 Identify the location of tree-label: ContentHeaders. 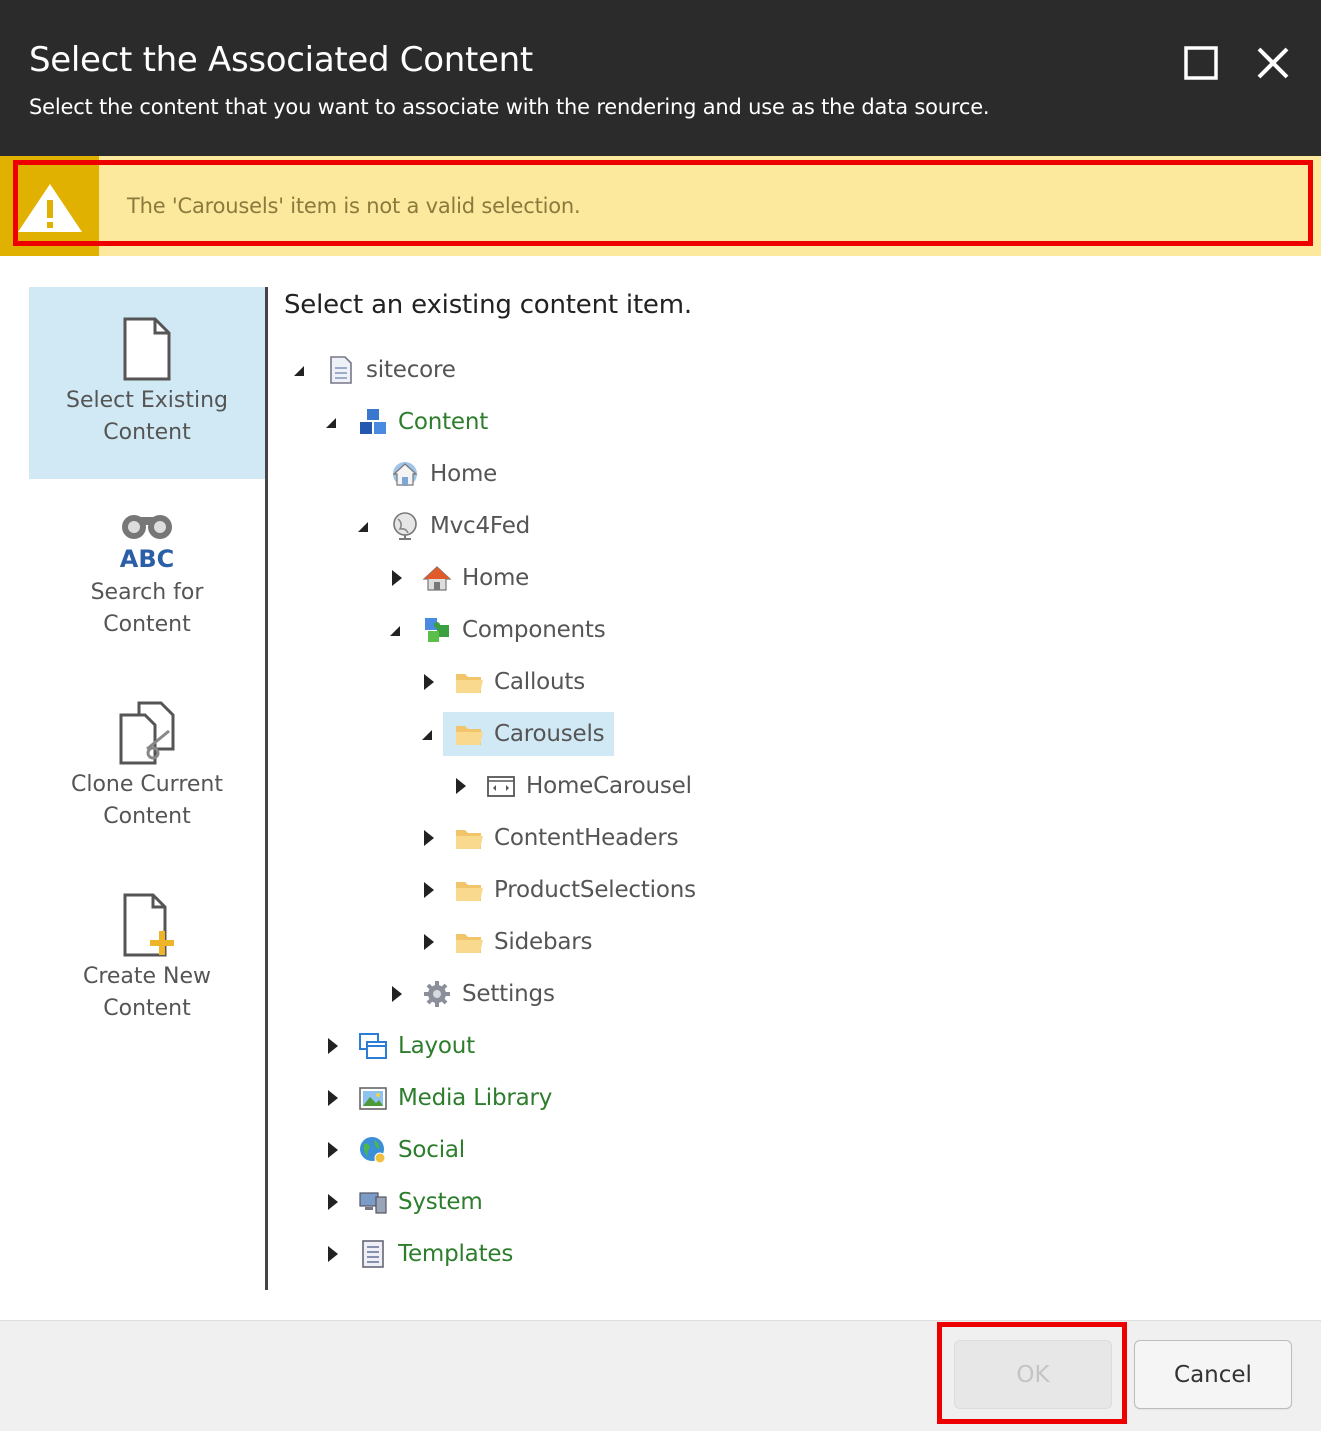
(586, 838).